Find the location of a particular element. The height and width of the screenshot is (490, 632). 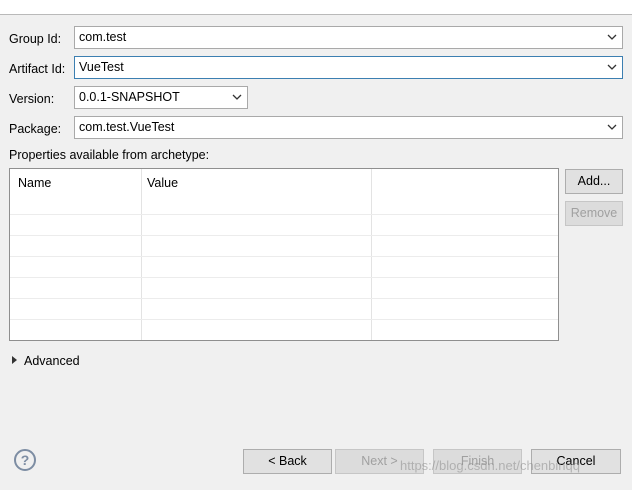

finish-button: Finish is located at coordinates (477, 461).